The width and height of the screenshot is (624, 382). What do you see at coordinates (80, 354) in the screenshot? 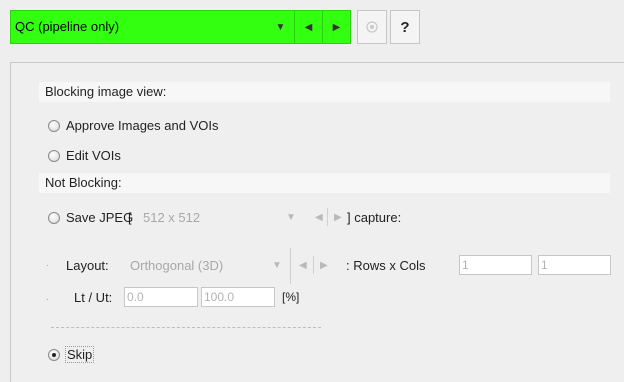
I see `skip-label: Skip` at bounding box center [80, 354].